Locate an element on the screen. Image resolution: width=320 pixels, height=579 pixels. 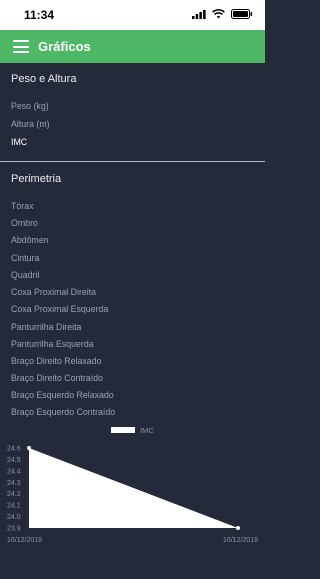
list-item-braco-esquerdo-relaxado: Braço Esquerdo Relaxado is located at coordinates (62, 395).